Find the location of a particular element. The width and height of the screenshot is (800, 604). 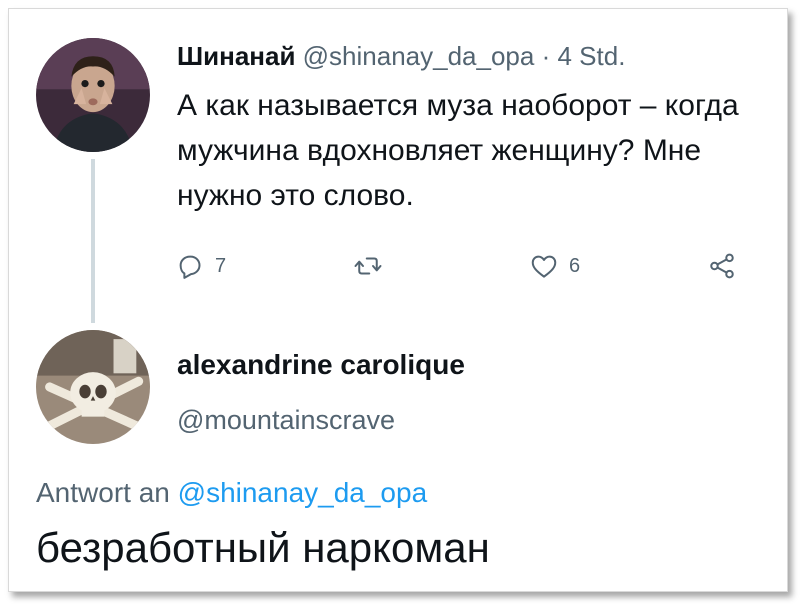

heart-icon is located at coordinates (544, 266).